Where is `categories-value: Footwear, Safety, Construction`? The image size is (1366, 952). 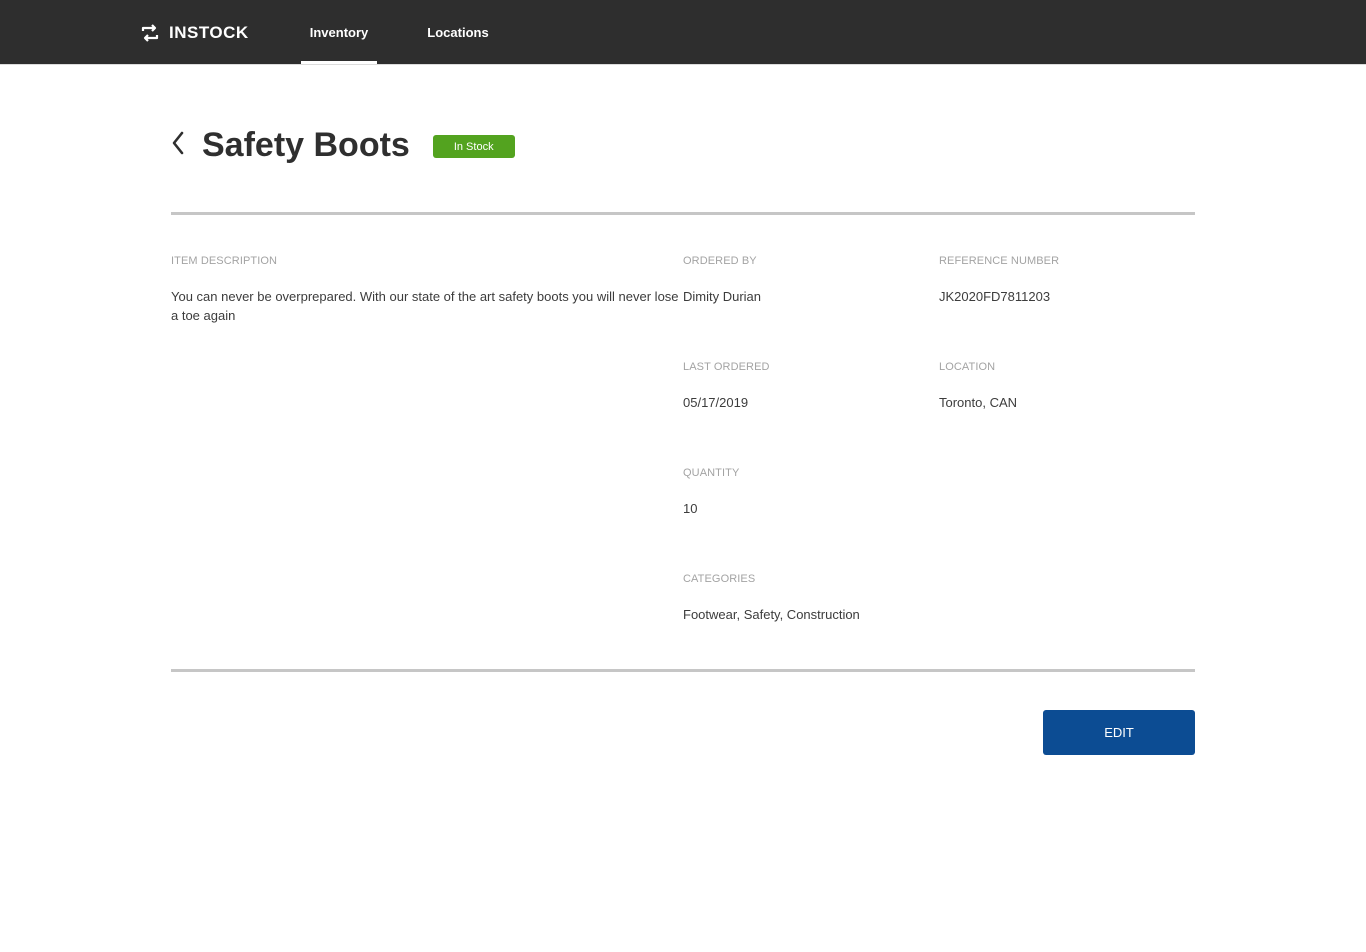
categories-value: Footwear, Safety, Construction is located at coordinates (771, 614).